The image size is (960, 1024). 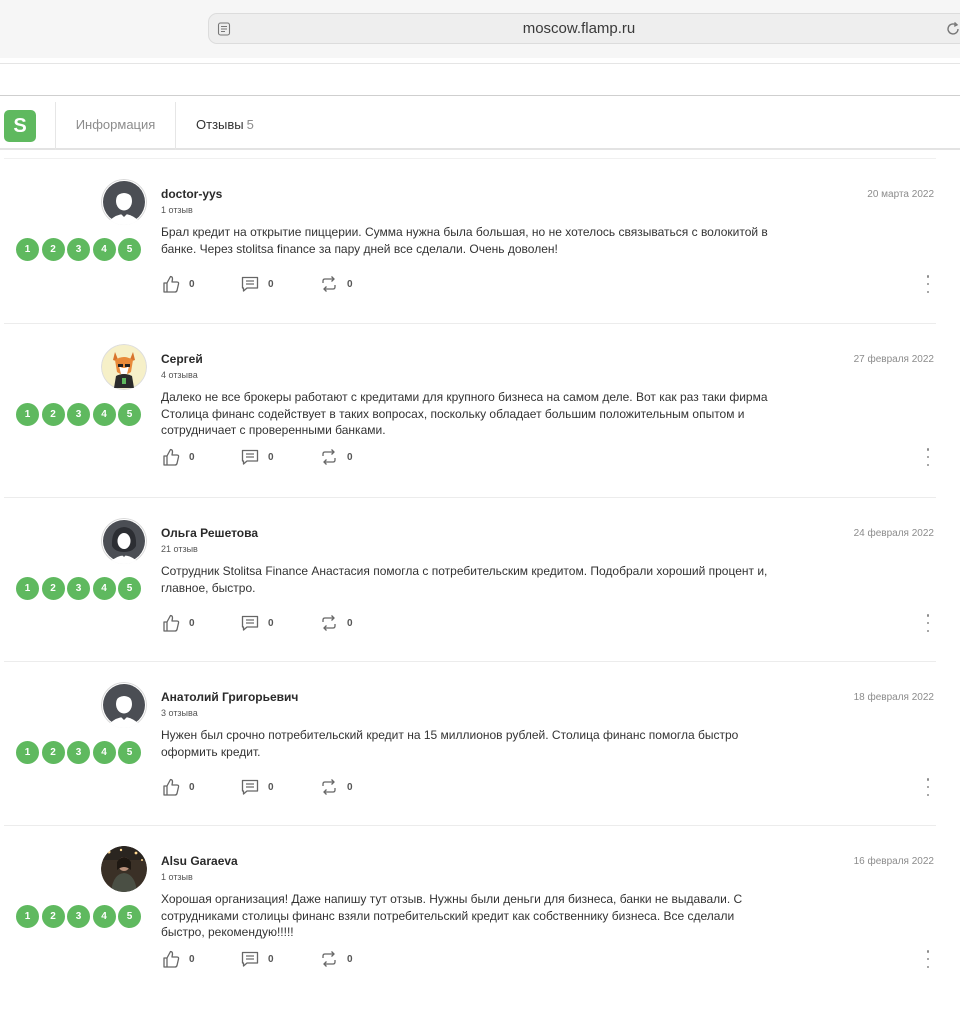 What do you see at coordinates (191, 194) in the screenshot?
I see `reviewer-name: doctor-yys` at bounding box center [191, 194].